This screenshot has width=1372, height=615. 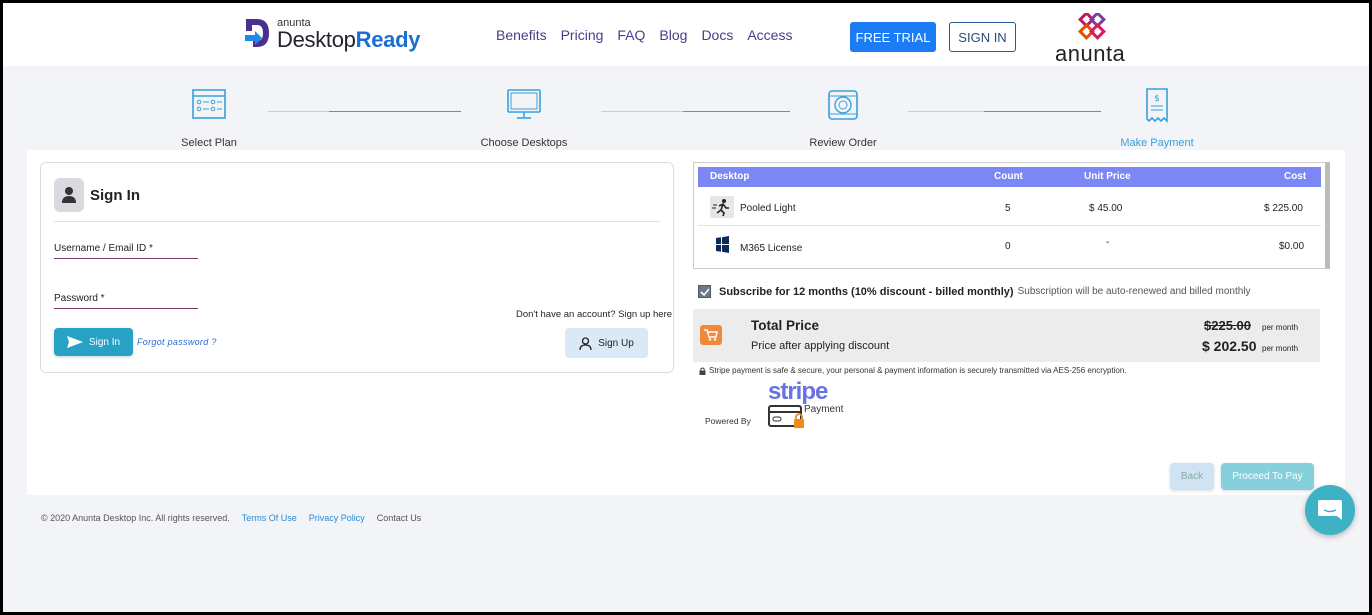 I want to click on sign-up-button-label: Sign Up, so click(x=616, y=343).